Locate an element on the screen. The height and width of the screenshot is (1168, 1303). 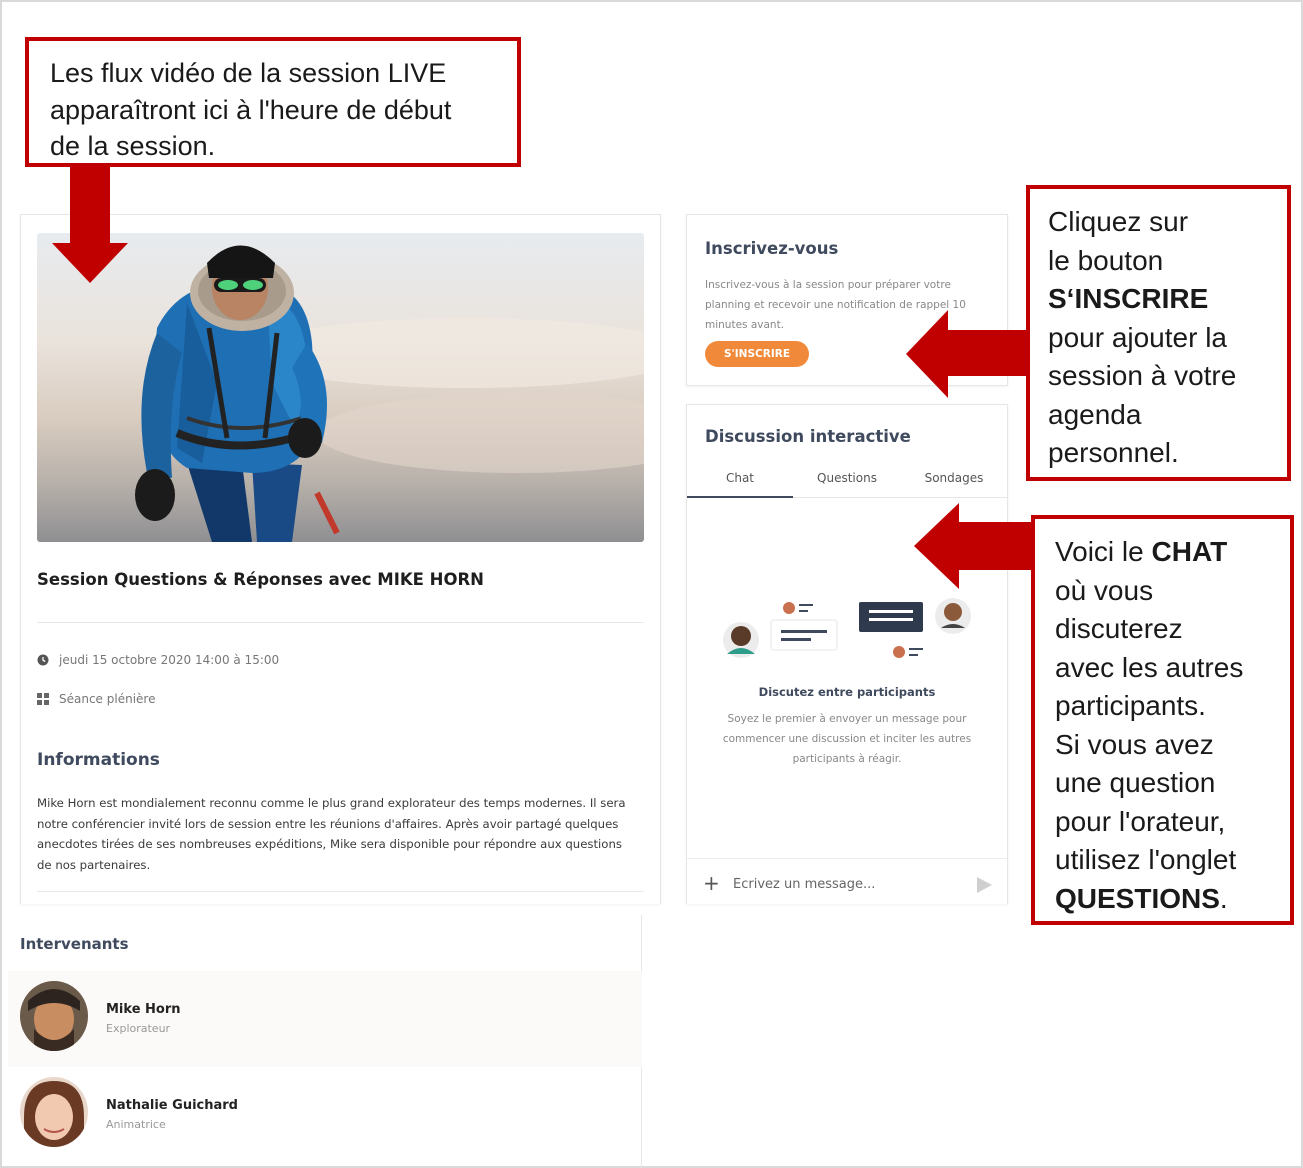
callout-text: S‘INSCRIRE is located at coordinates (1167, 299).